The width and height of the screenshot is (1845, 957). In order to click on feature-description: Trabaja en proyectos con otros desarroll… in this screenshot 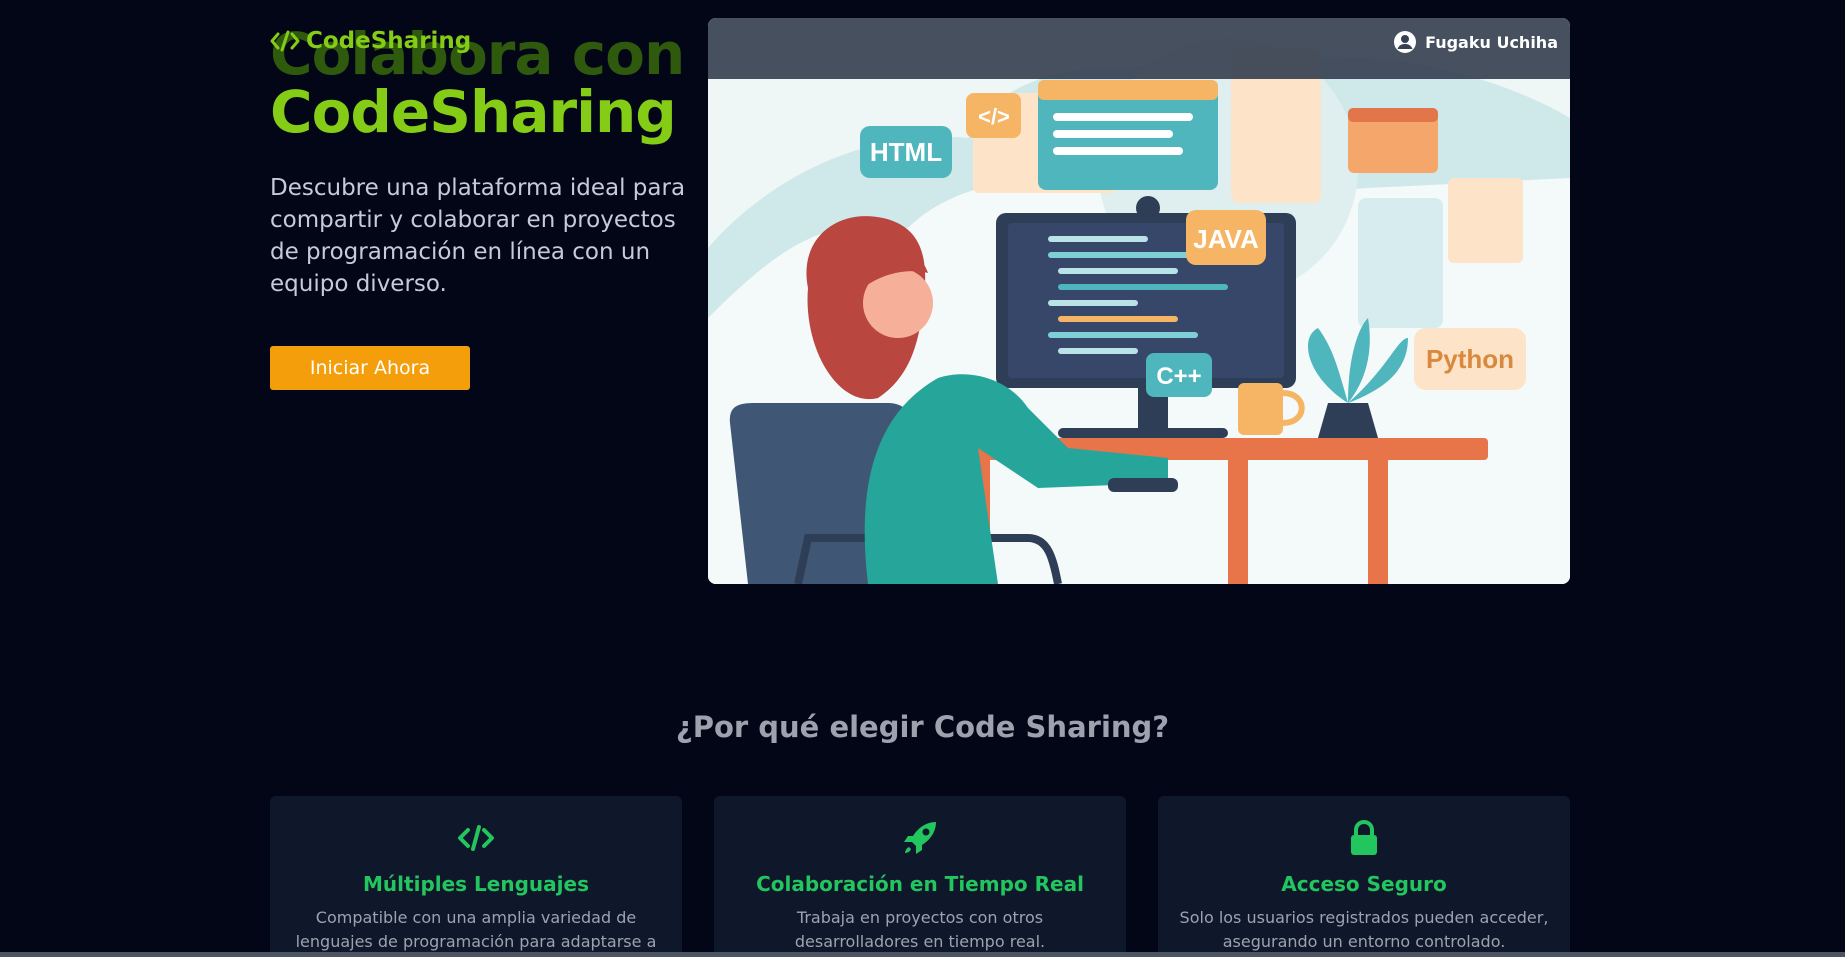, I will do `click(920, 929)`.